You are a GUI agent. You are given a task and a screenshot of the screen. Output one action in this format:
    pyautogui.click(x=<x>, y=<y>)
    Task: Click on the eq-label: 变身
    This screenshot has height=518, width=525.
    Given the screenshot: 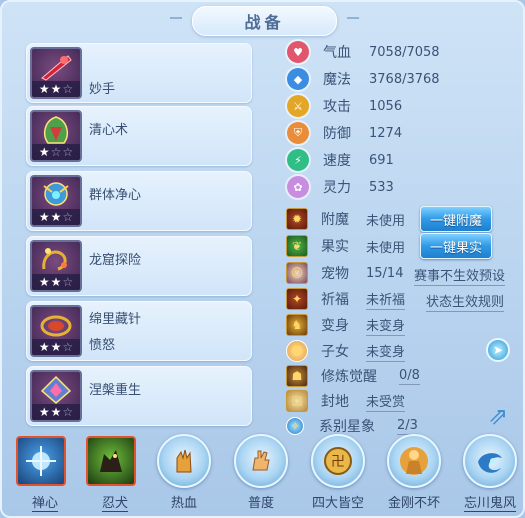 What is the action you would take?
    pyautogui.click(x=335, y=326)
    